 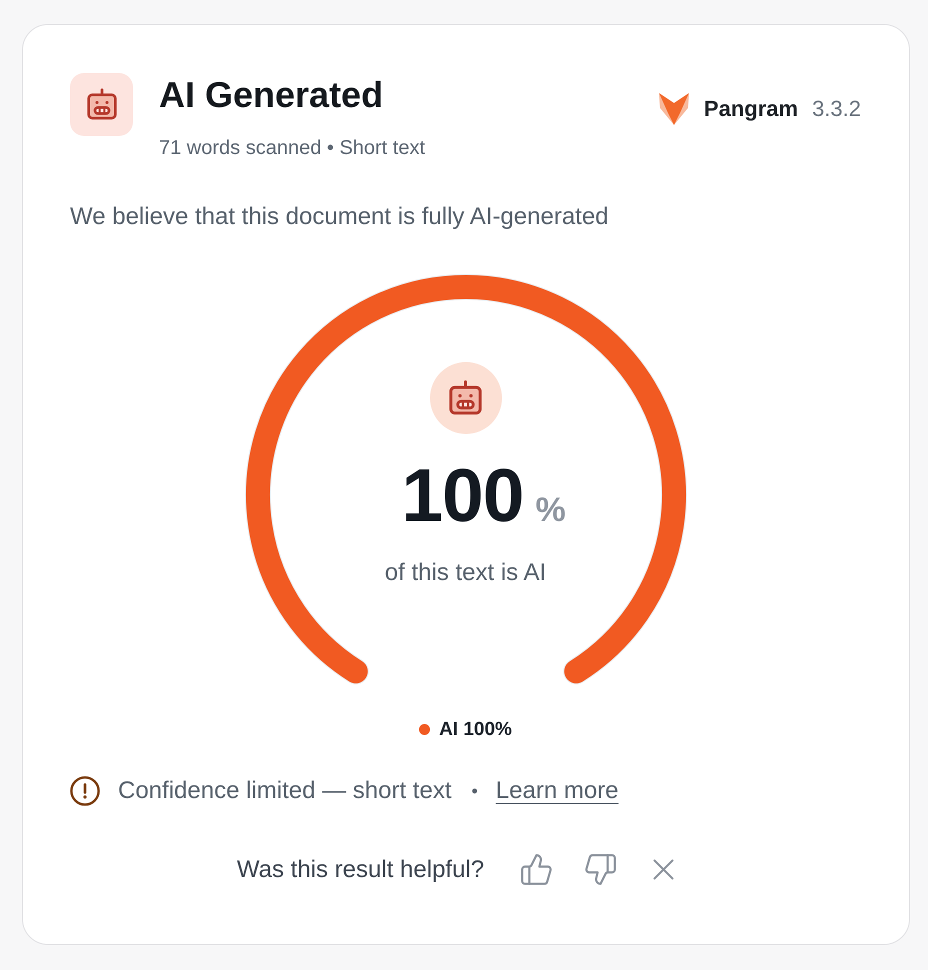 I want to click on close-icon, so click(x=663, y=869).